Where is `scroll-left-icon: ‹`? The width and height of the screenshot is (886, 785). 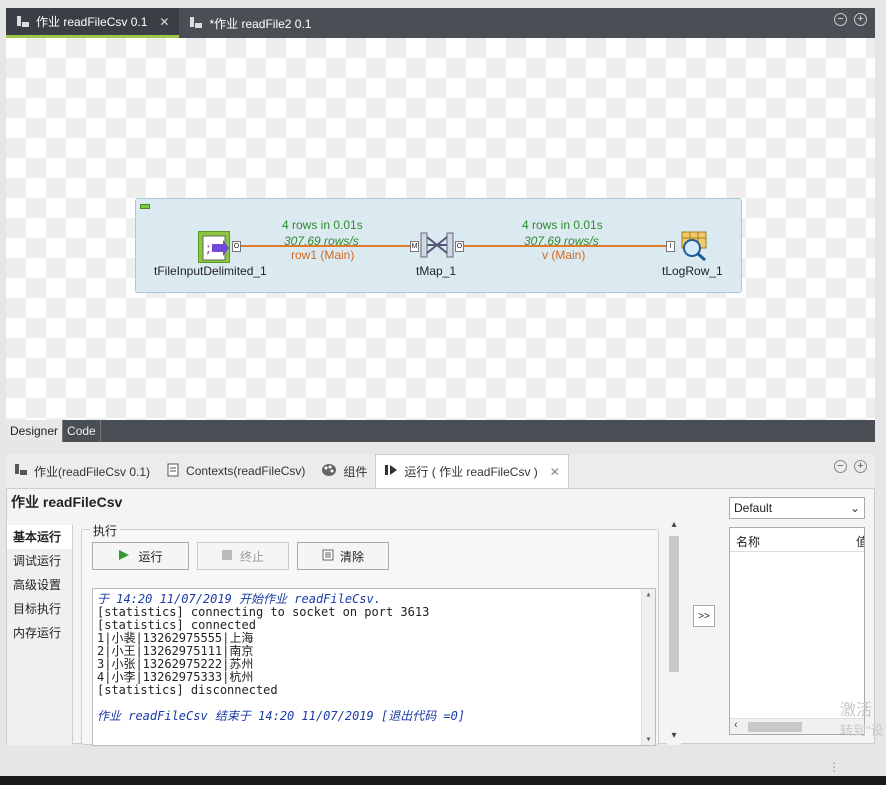 scroll-left-icon: ‹ is located at coordinates (736, 725).